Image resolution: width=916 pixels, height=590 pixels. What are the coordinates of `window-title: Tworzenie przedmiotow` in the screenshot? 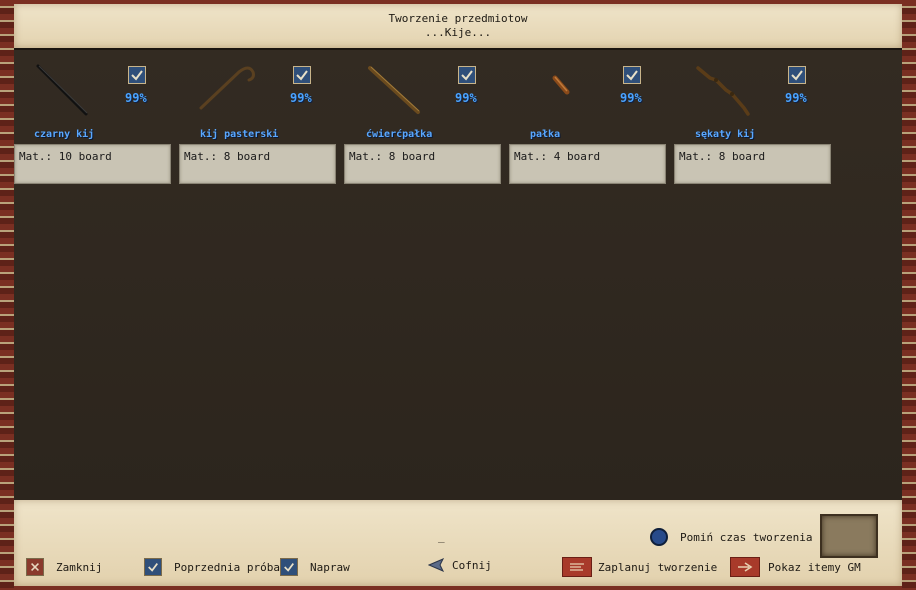 It's located at (458, 18).